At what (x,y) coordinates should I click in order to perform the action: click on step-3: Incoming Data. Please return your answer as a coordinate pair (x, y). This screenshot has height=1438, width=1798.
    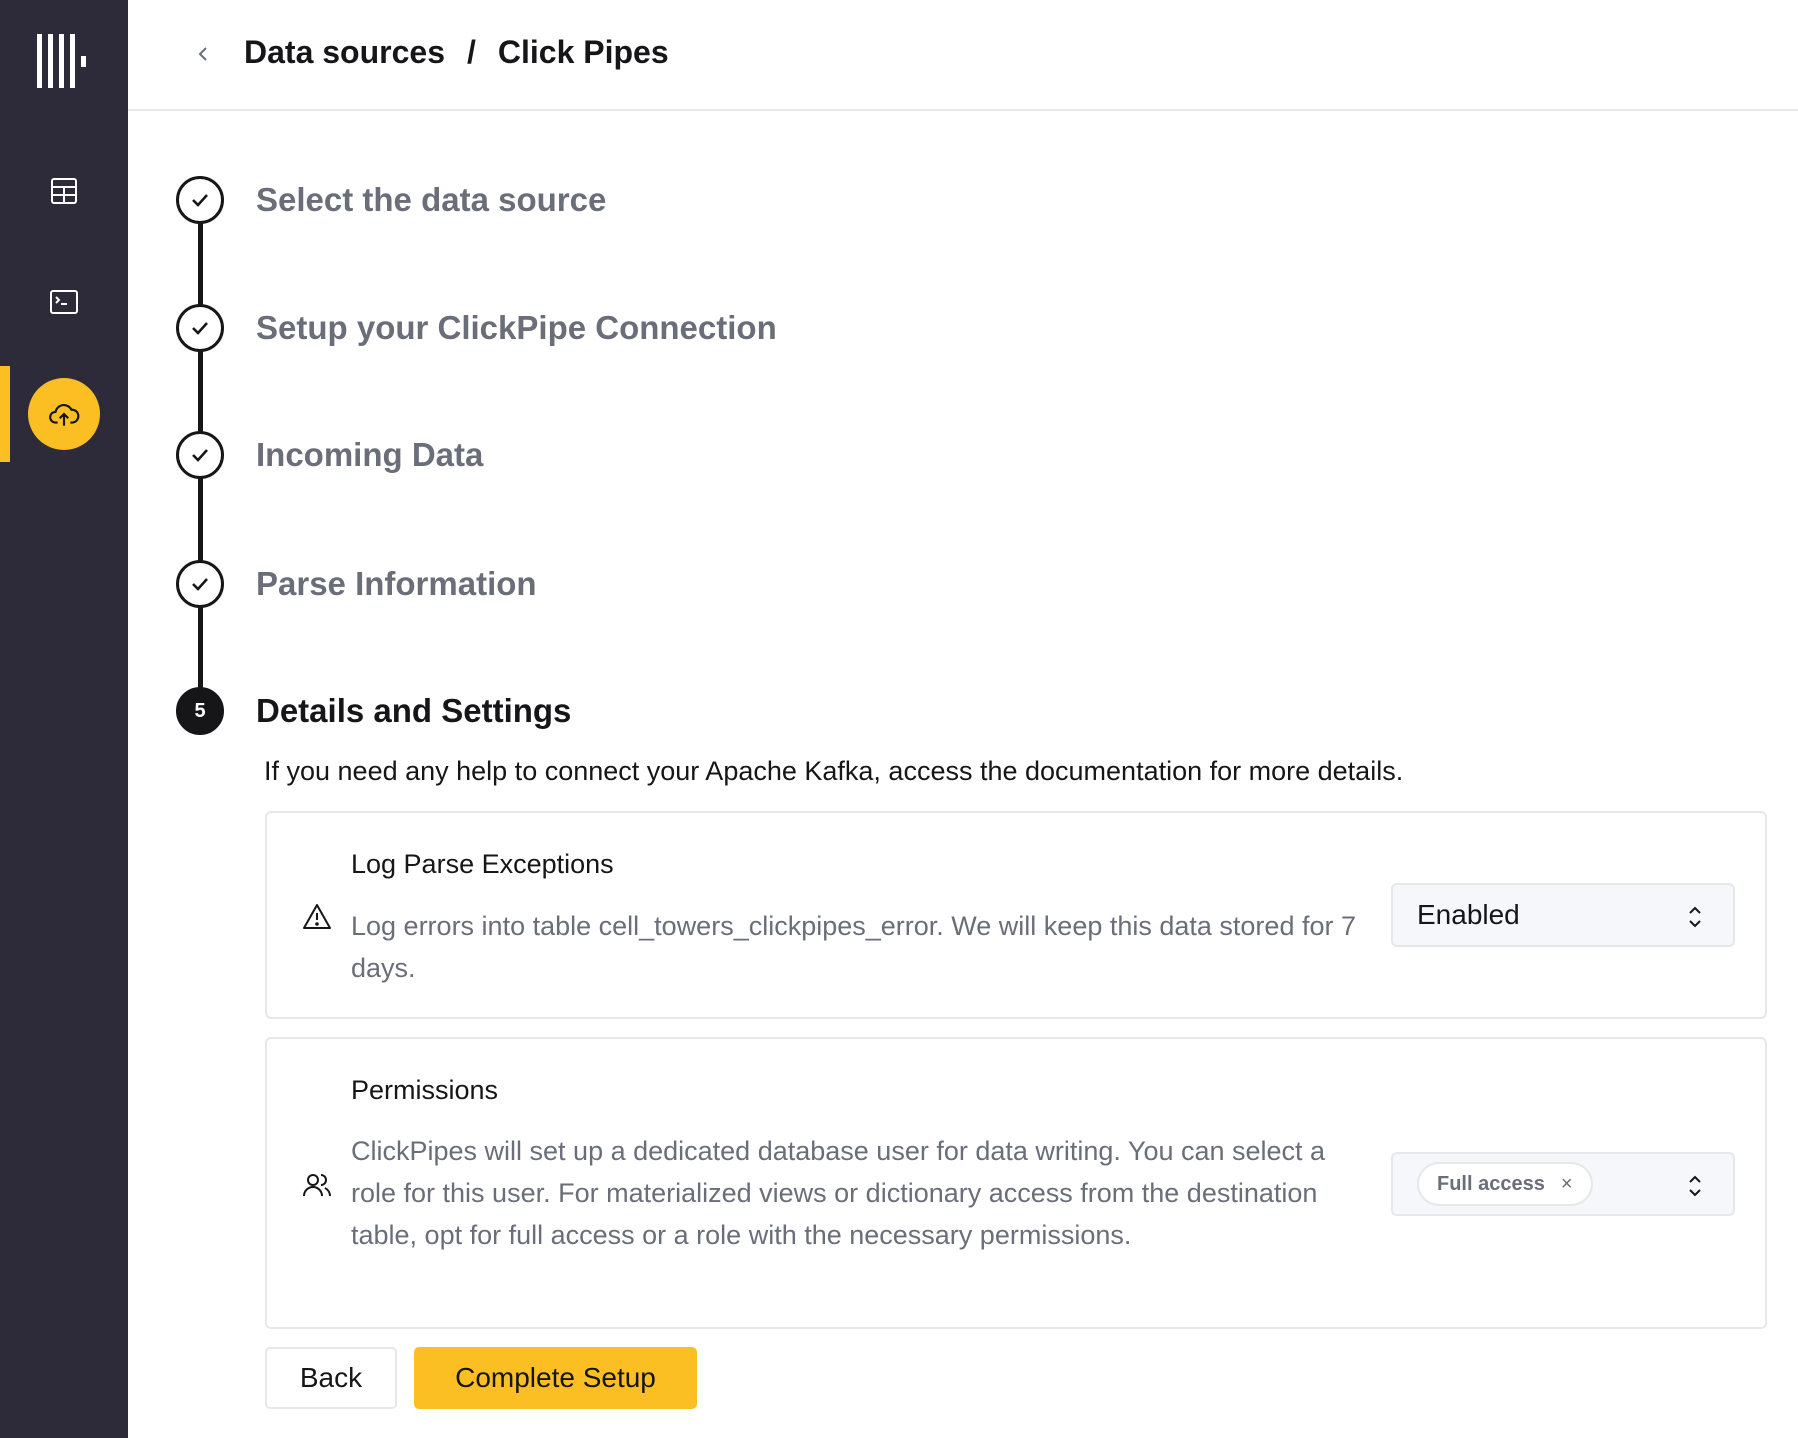
    Looking at the image, I should click on (329, 455).